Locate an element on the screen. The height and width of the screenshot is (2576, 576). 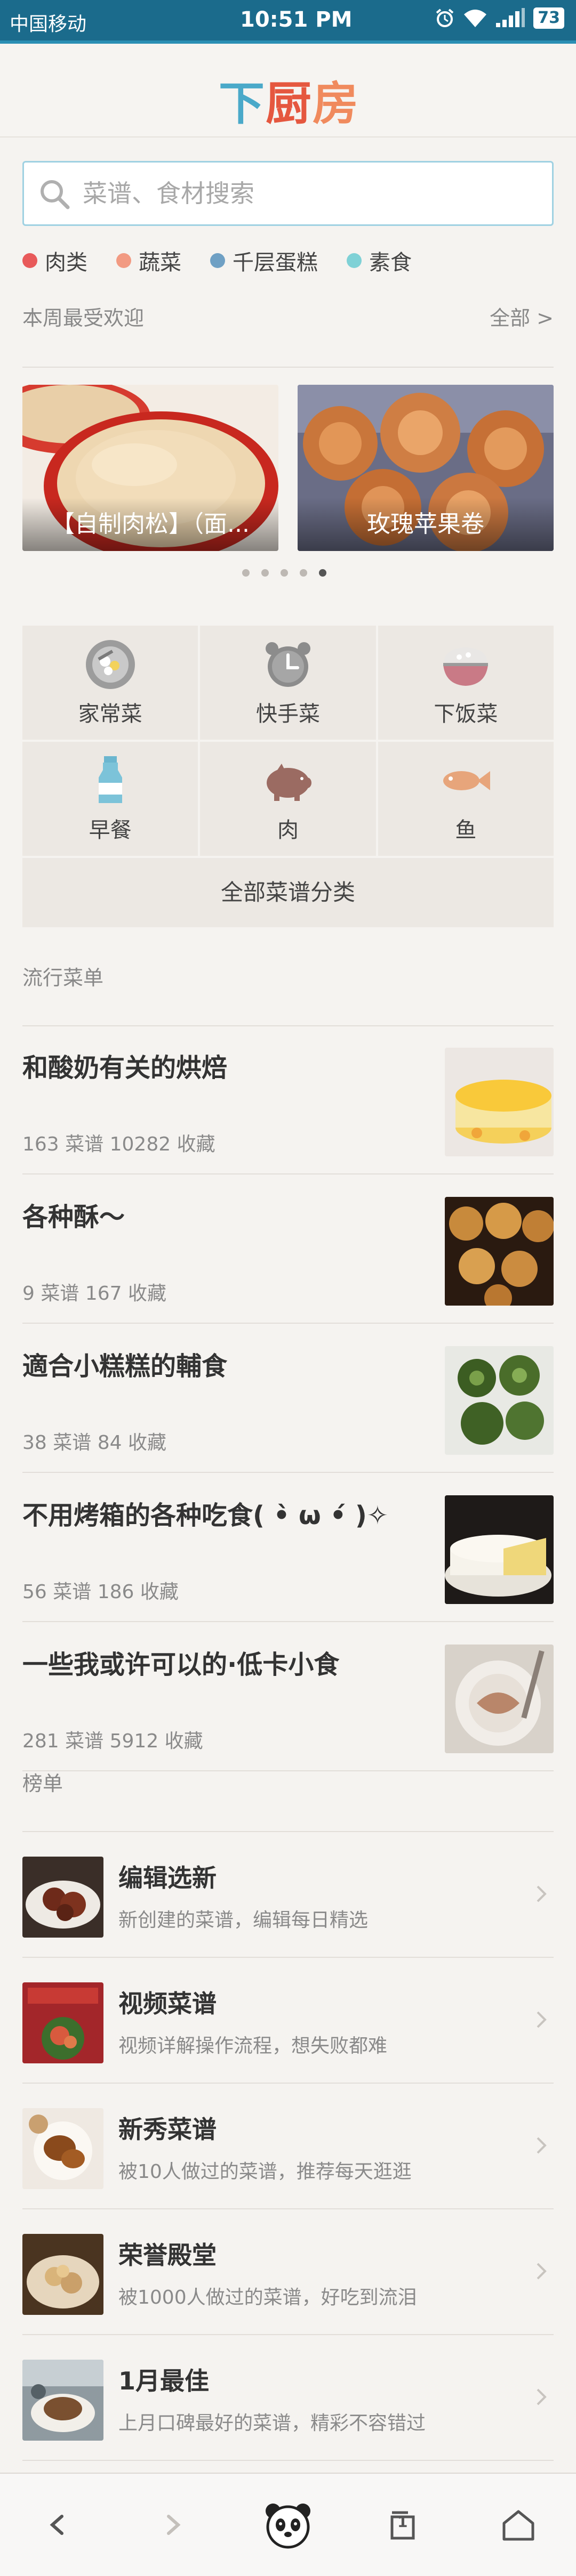
back-icon is located at coordinates (56, 2525).